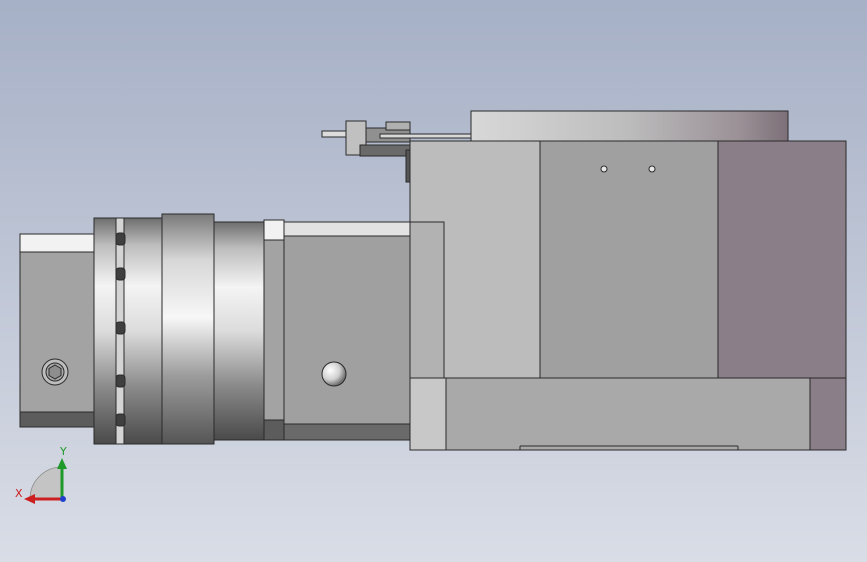 The height and width of the screenshot is (562, 867). Describe the element at coordinates (629, 127) in the screenshot. I see `rotary-table-disk` at that location.